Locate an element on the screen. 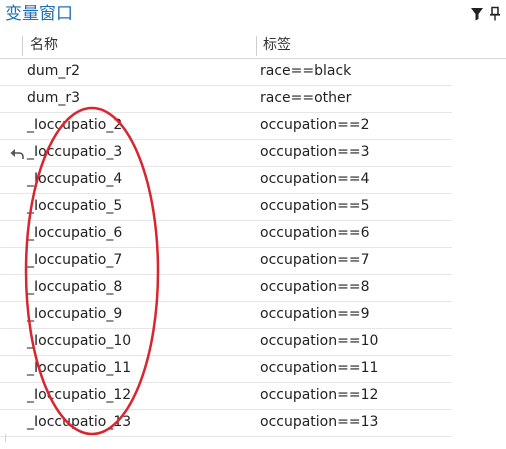  window-title: 变量窗口 is located at coordinates (39, 14).